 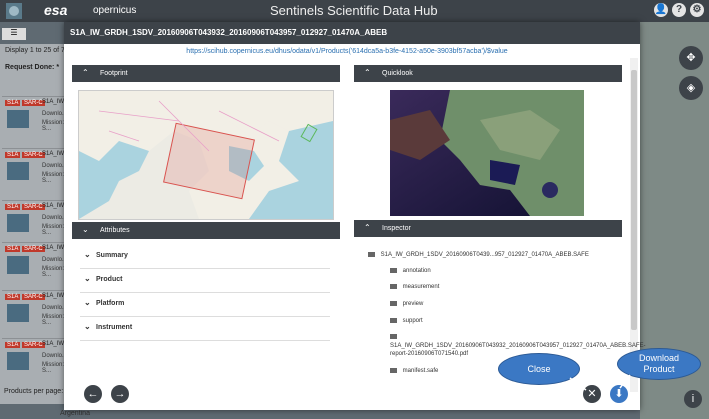 I want to click on quicklook-header: ⌃ Quicklook, so click(x=488, y=73).